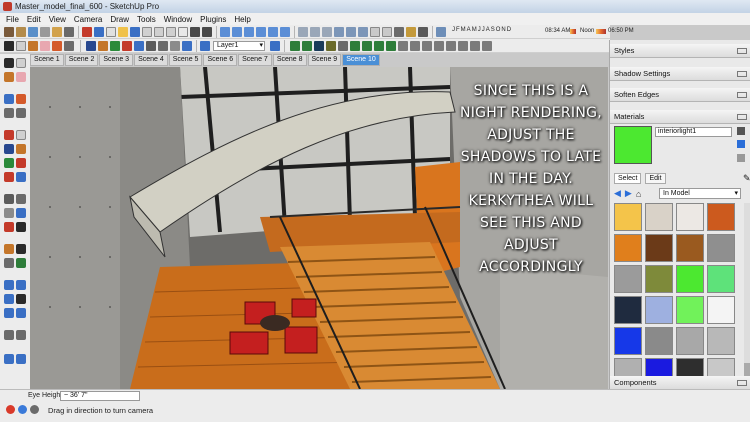 Image resolution: width=750 pixels, height=422 pixels. Describe the element at coordinates (315, 32) in the screenshot. I see `wireframe-icon` at that location.